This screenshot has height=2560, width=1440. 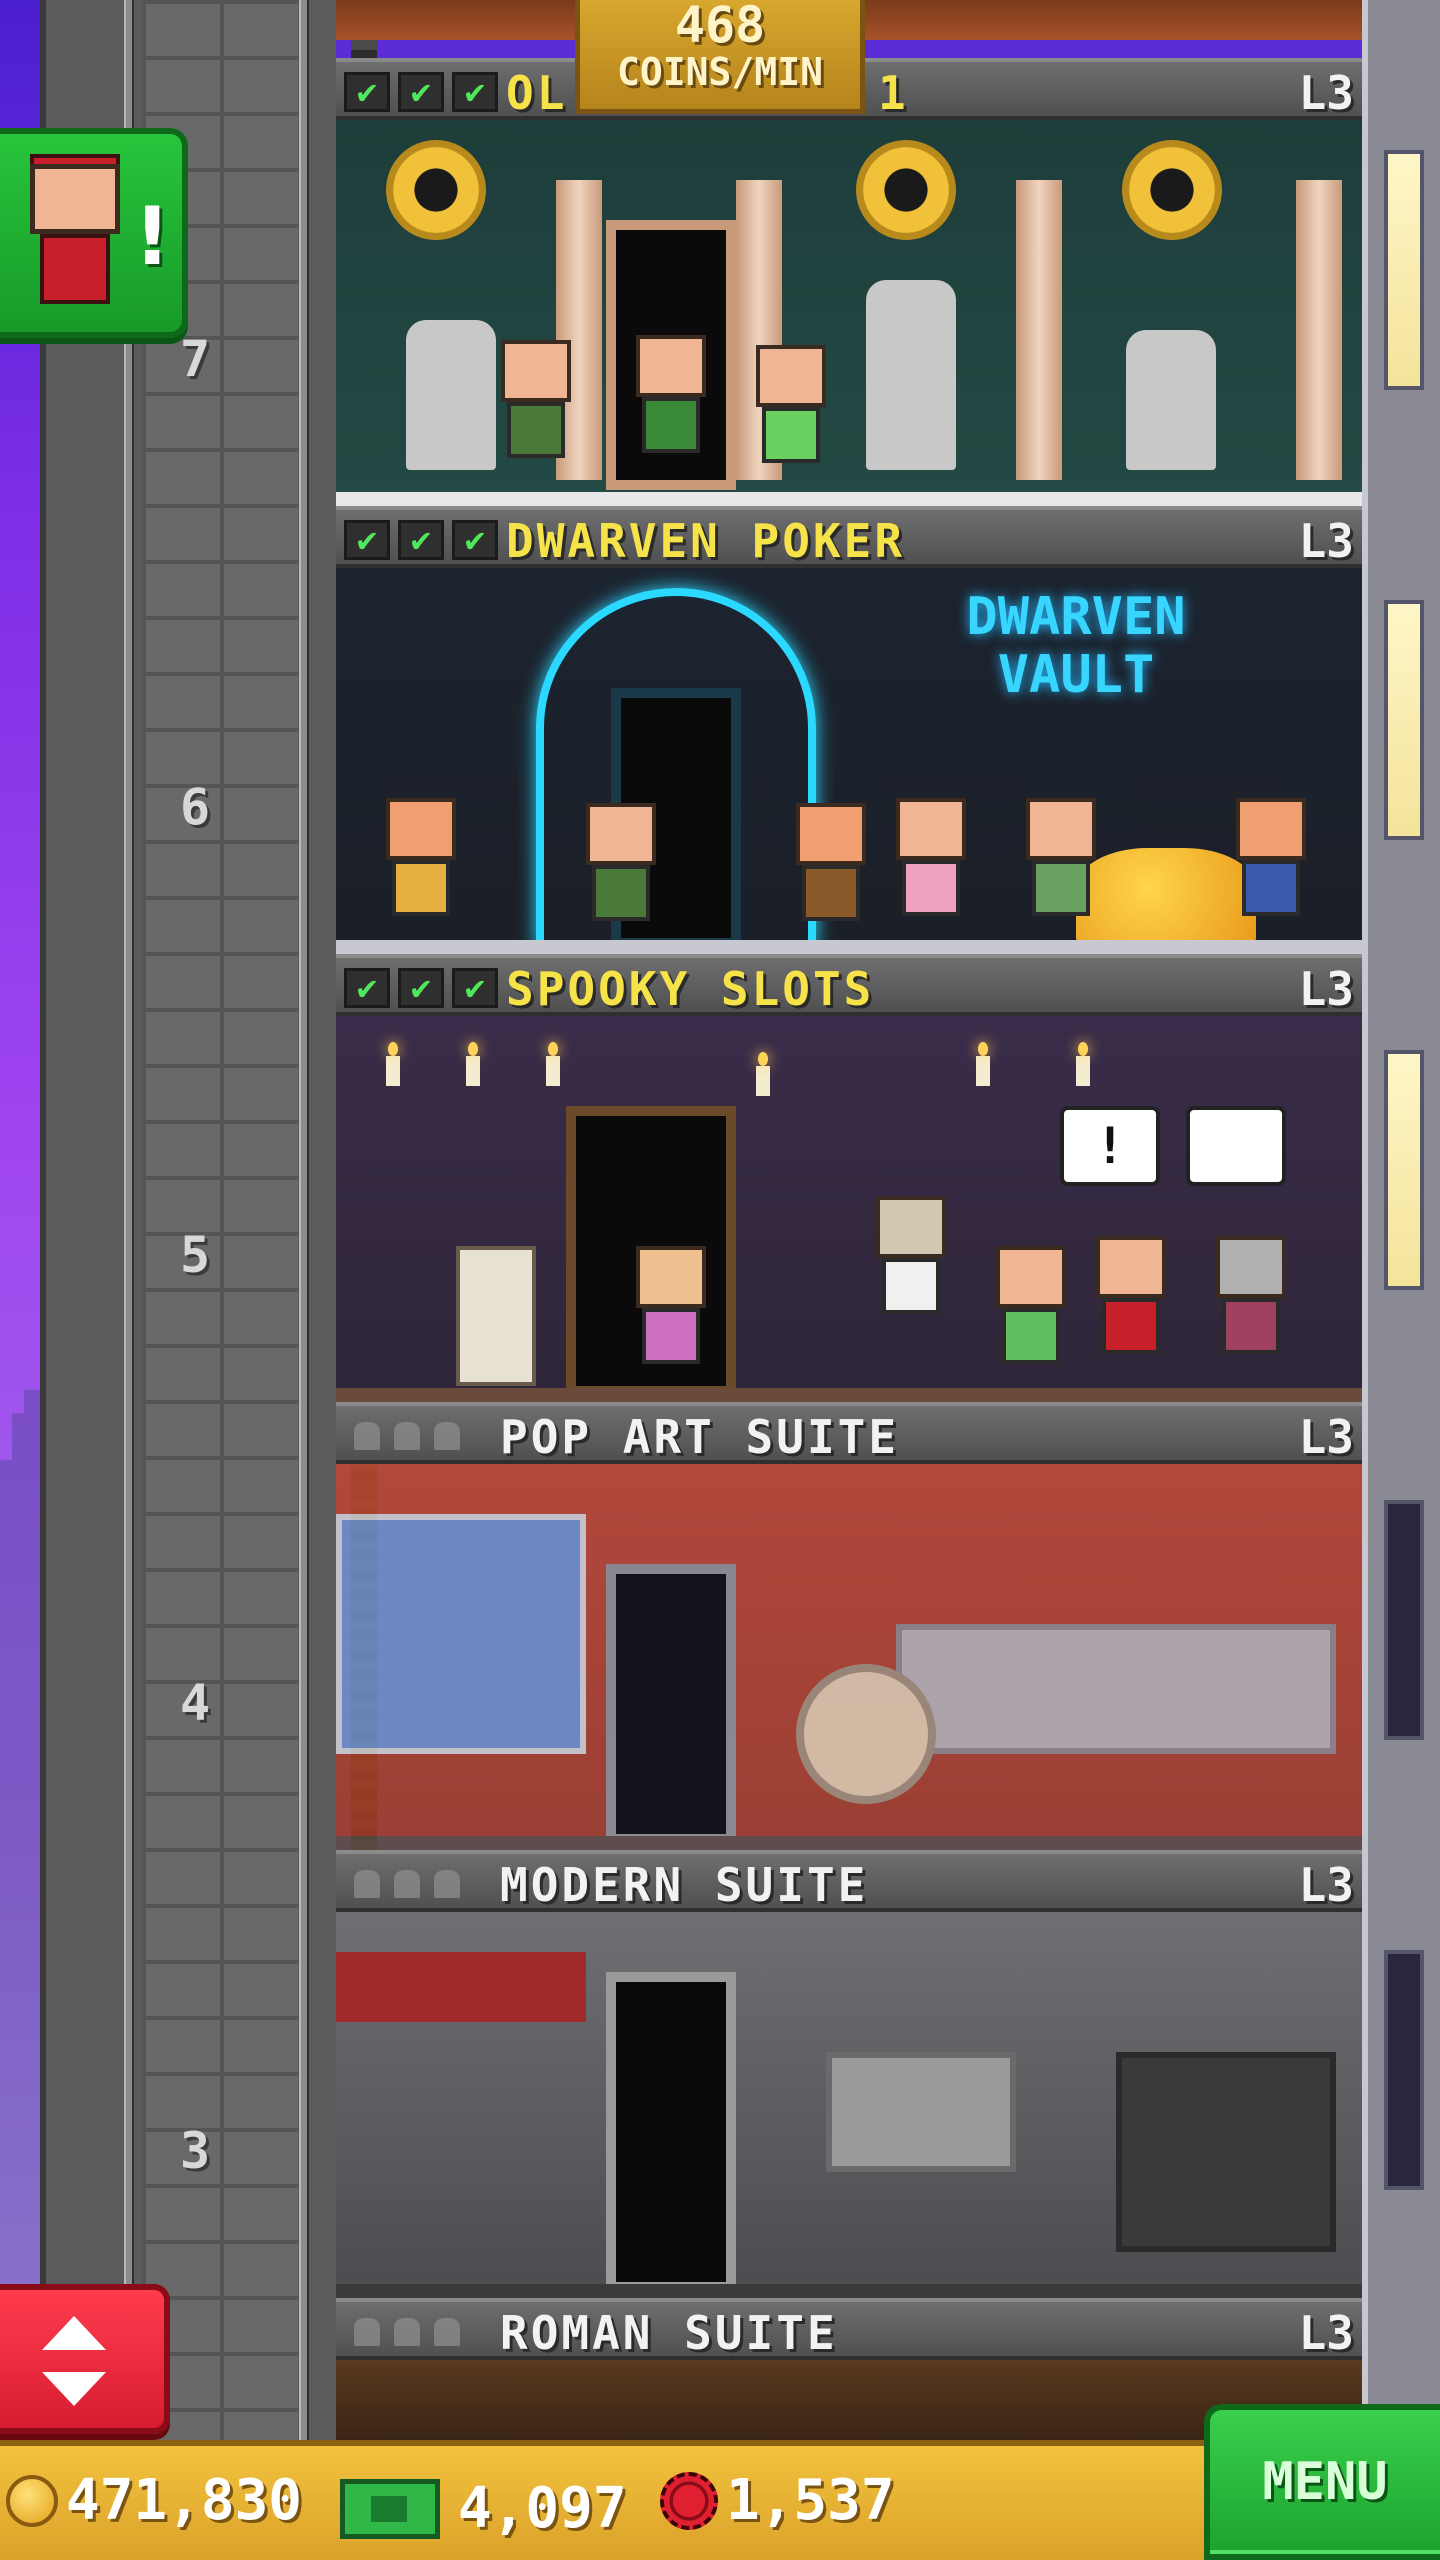 What do you see at coordinates (849, 537) in the screenshot?
I see `floor-banner: ✔ ✔ ✔ DWARVEN POKER L3` at bounding box center [849, 537].